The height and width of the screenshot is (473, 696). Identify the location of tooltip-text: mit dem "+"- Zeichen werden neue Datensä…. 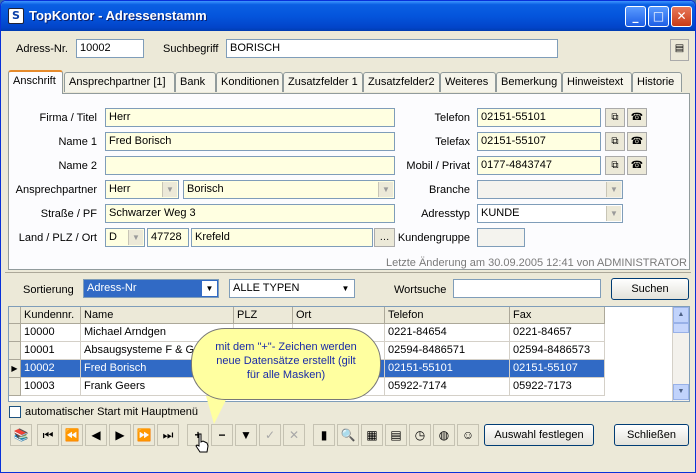
(286, 361).